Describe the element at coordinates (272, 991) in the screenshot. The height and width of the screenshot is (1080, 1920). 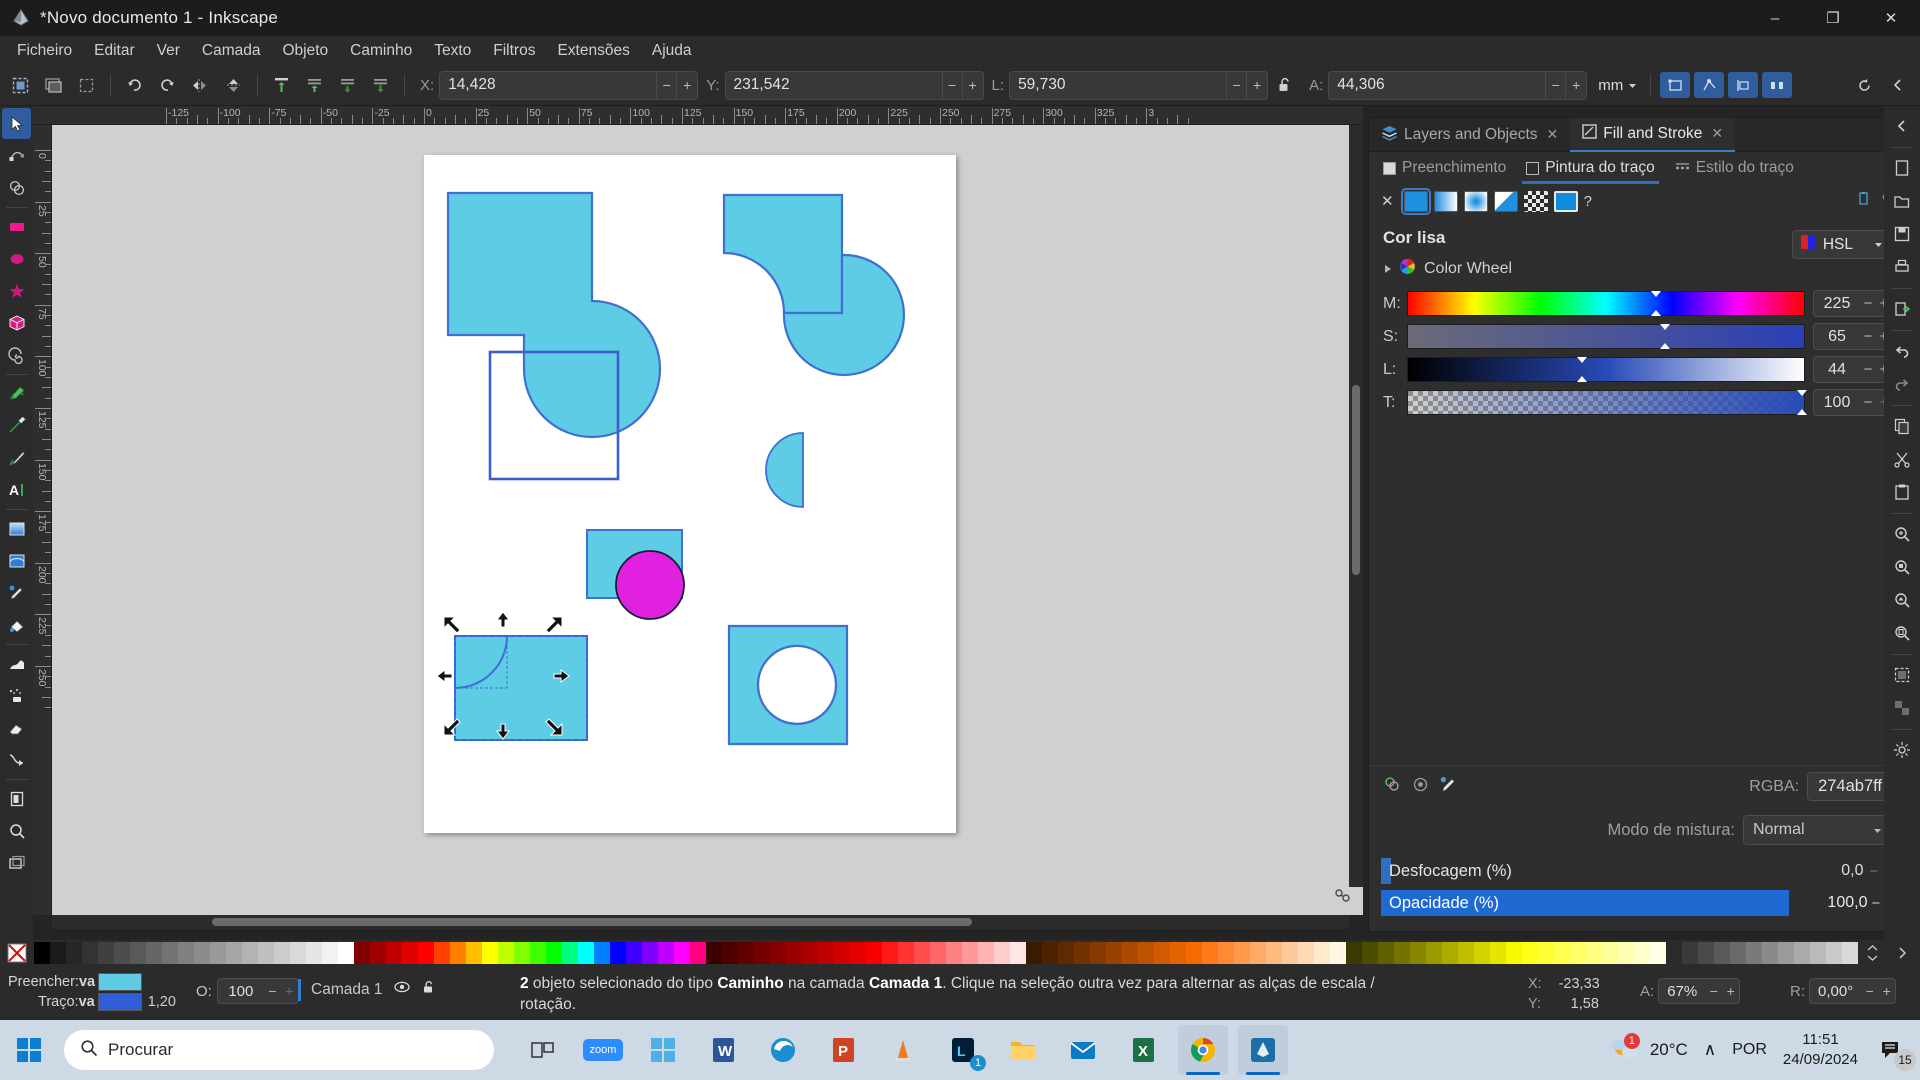
I see `object-opacity-decrement: −` at that location.